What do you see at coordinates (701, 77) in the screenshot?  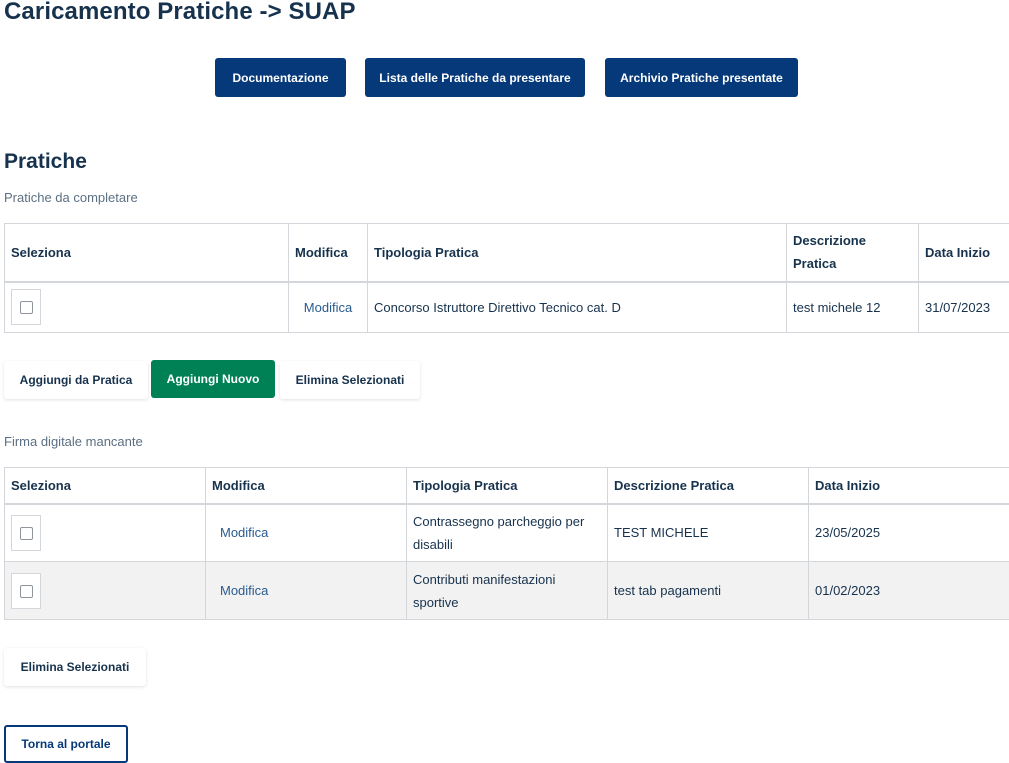 I see `archivio-pratiche-button: Archivio Pratiche presentate` at bounding box center [701, 77].